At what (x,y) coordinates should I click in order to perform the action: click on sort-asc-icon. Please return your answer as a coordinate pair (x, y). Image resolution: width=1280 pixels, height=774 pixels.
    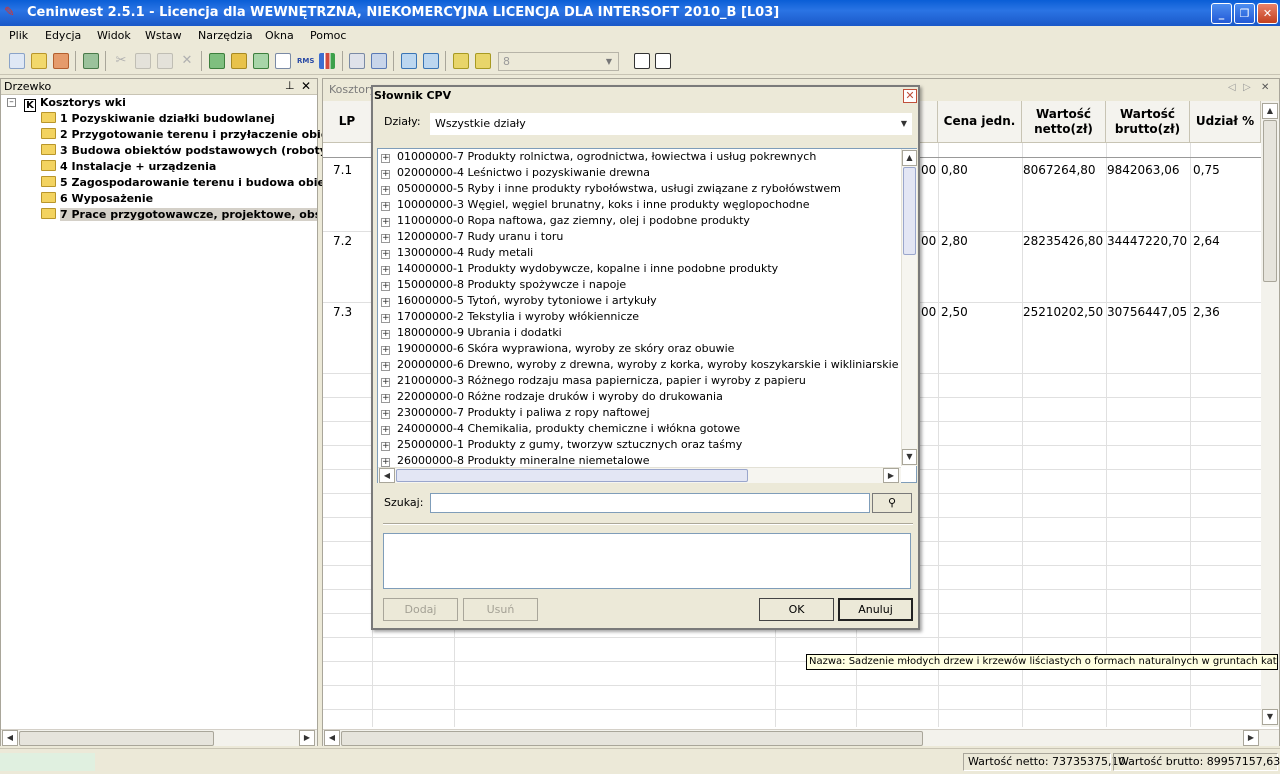
    Looking at the image, I should click on (409, 61).